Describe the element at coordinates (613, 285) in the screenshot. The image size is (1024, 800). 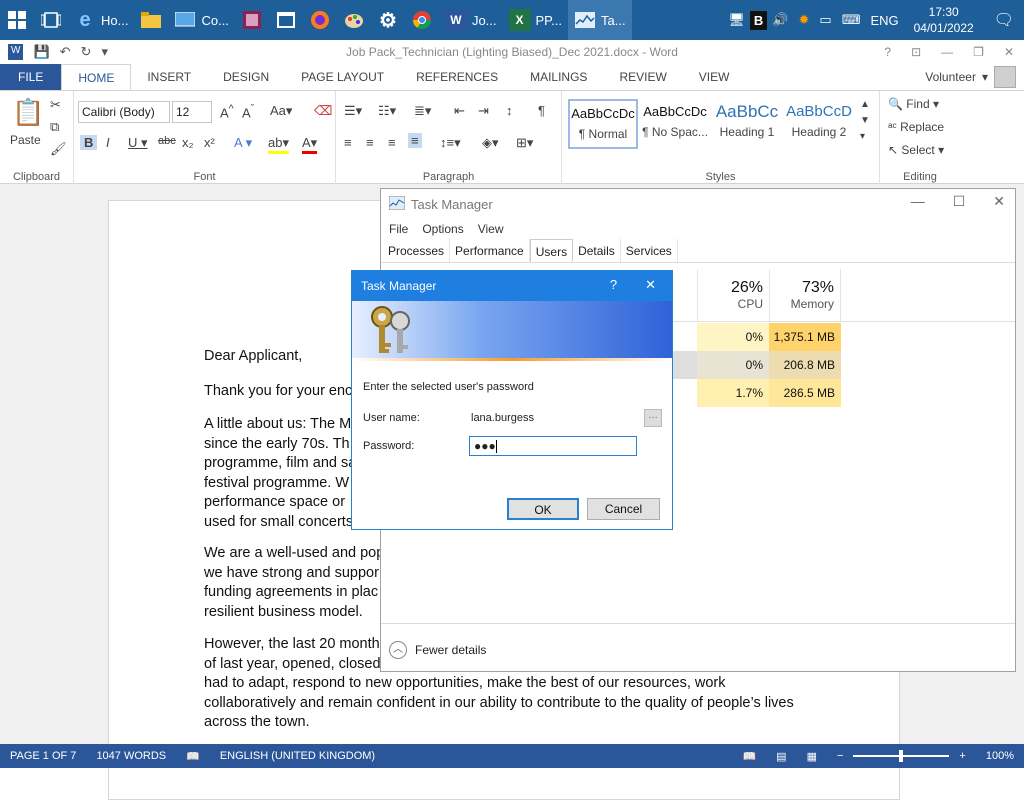
I see `help-button: ?` at that location.